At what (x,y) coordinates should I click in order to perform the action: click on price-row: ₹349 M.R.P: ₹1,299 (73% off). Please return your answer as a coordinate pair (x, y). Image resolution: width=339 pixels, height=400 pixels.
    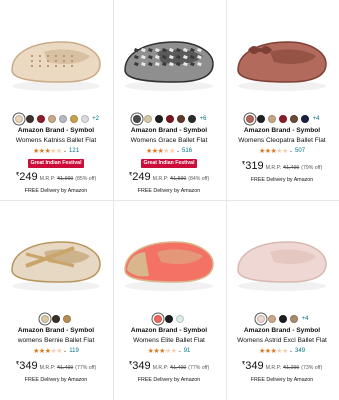
    Looking at the image, I should click on (282, 366).